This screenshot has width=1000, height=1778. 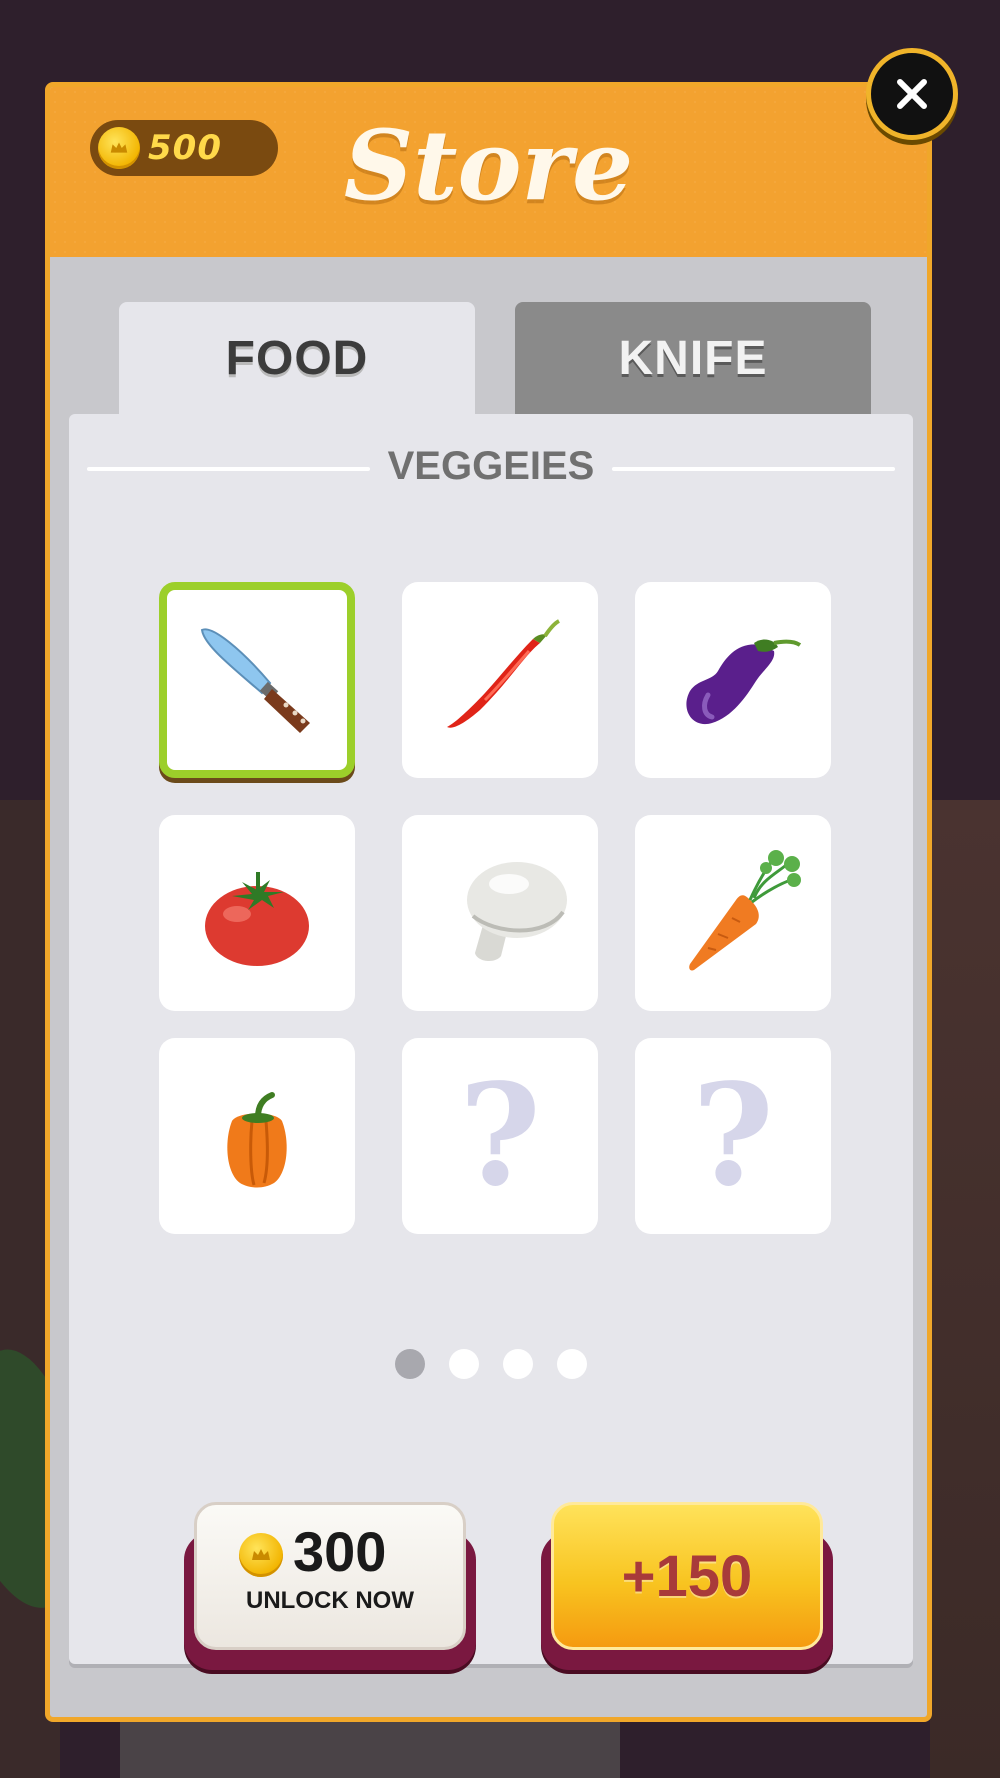 I want to click on item-carrot, so click(x=733, y=913).